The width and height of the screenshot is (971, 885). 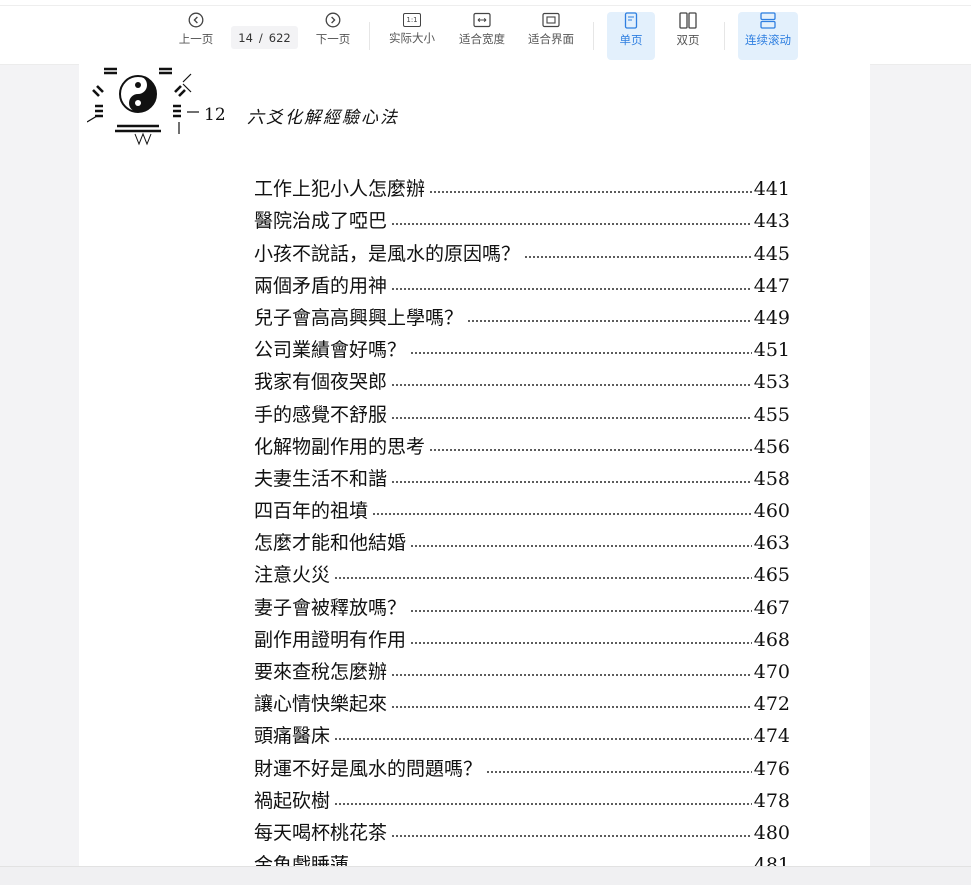 I want to click on toc-entry-title: 金魚戲睡蓮, so click(x=302, y=860).